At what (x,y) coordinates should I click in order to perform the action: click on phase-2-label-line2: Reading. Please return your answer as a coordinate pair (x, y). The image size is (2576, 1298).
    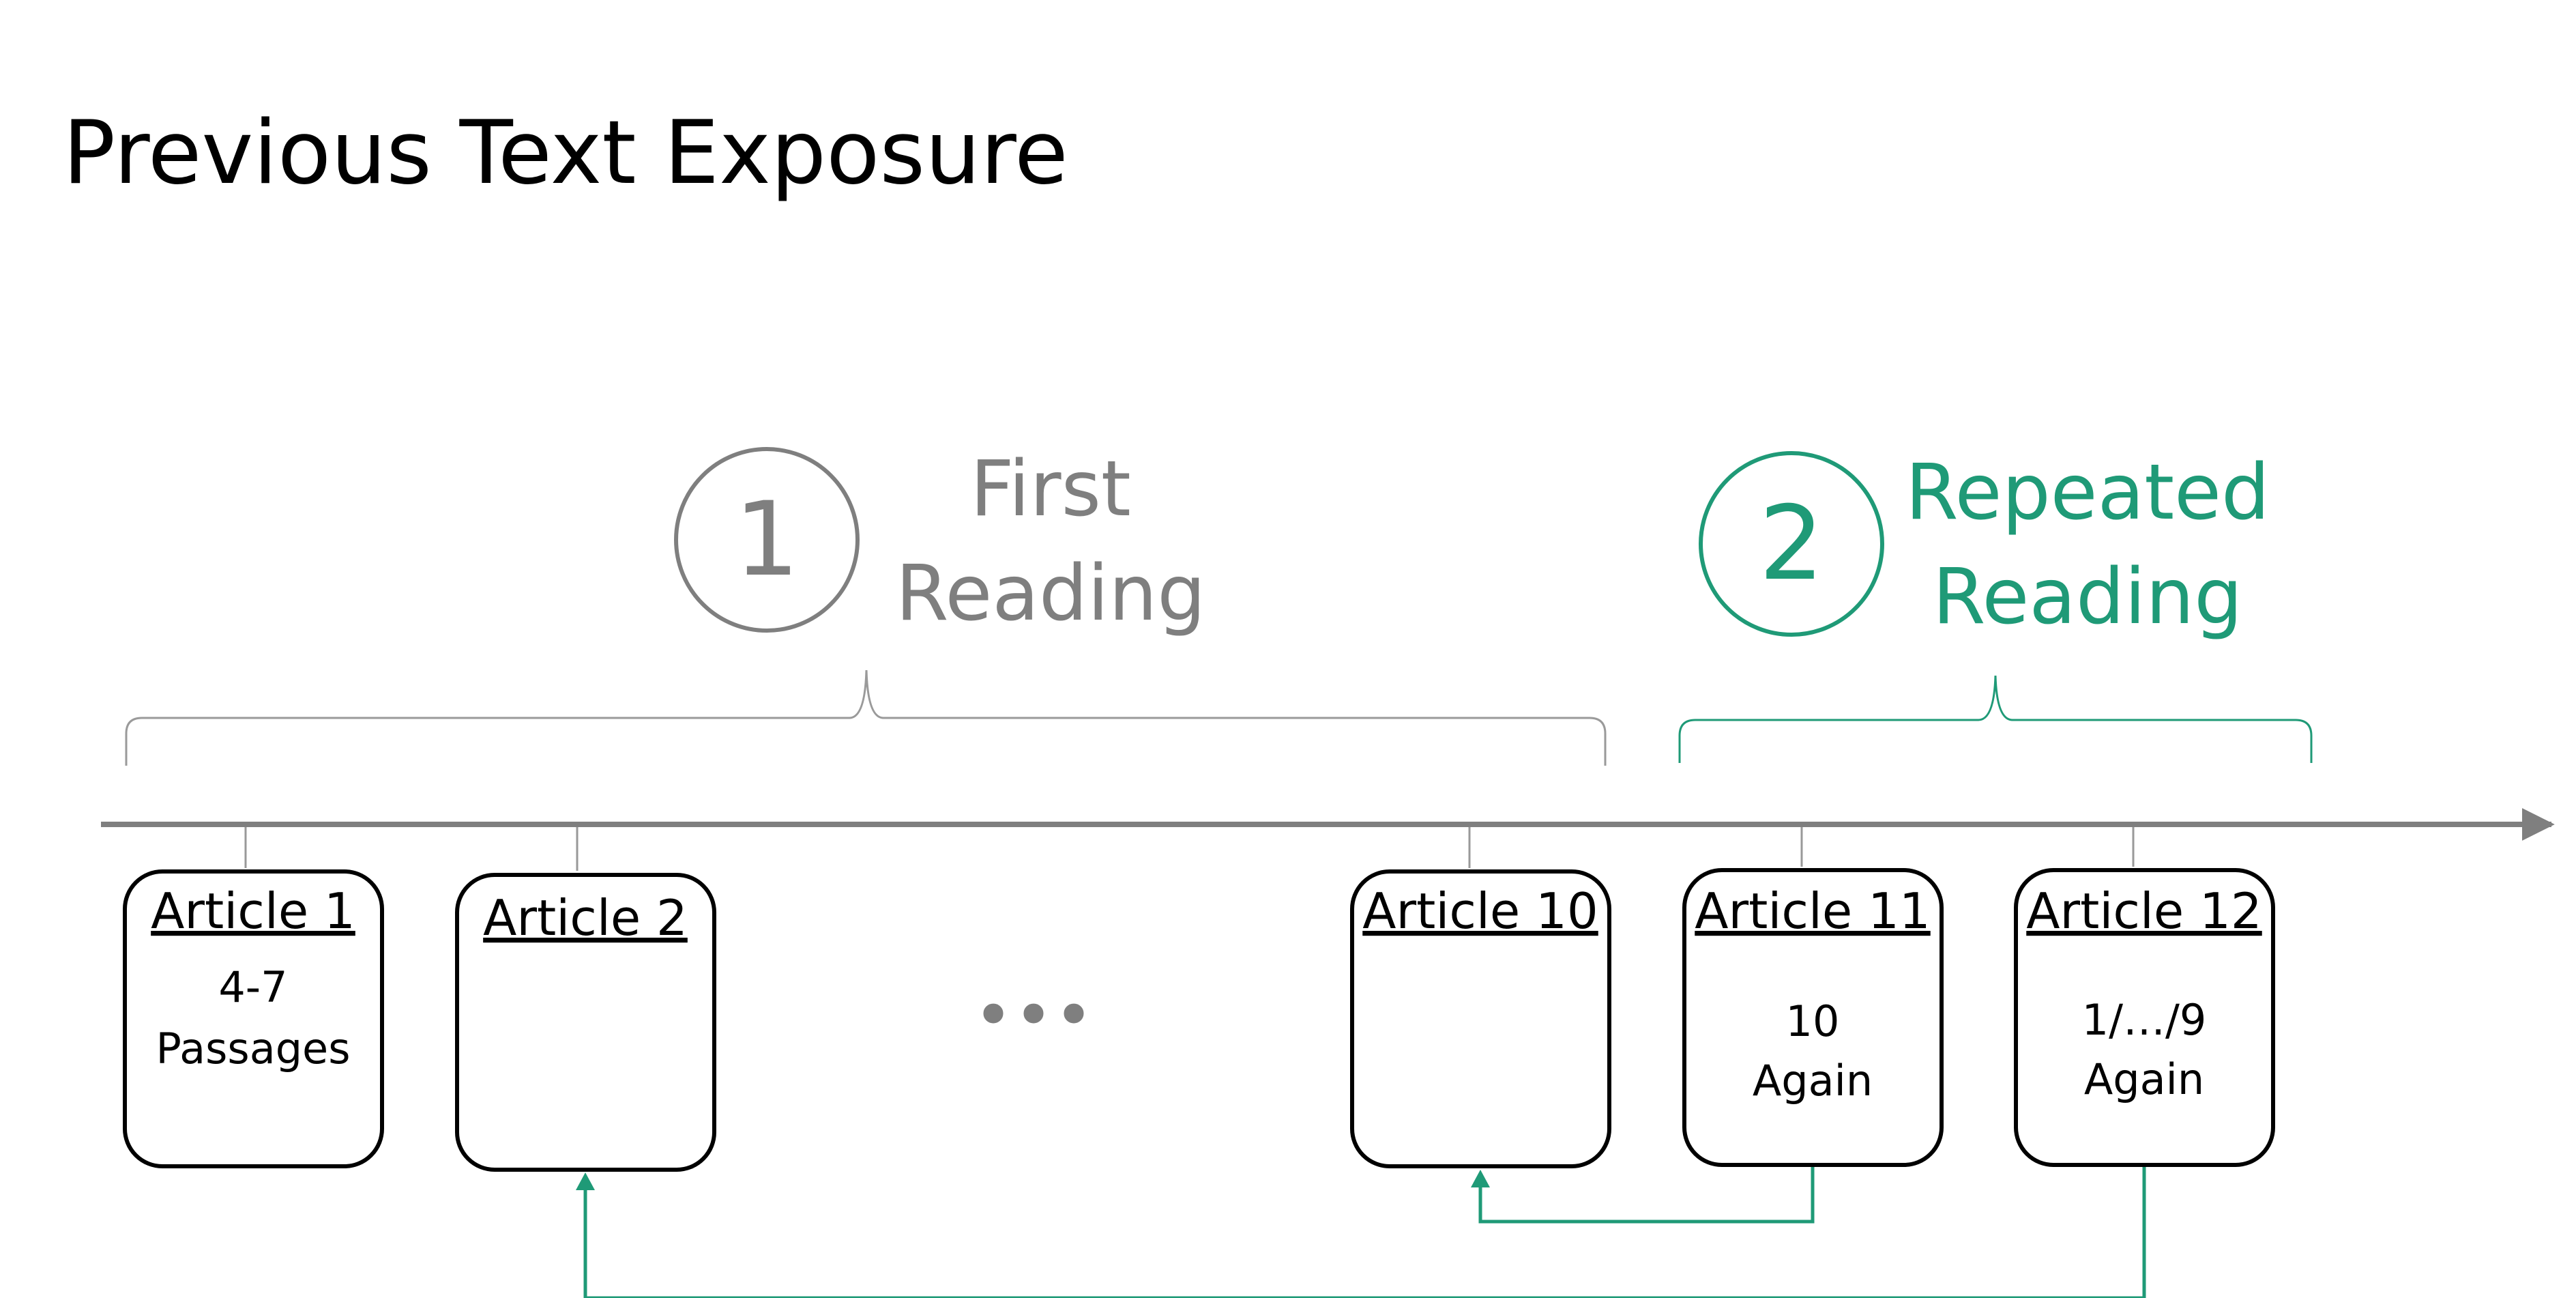
    Looking at the image, I should click on (2088, 597).